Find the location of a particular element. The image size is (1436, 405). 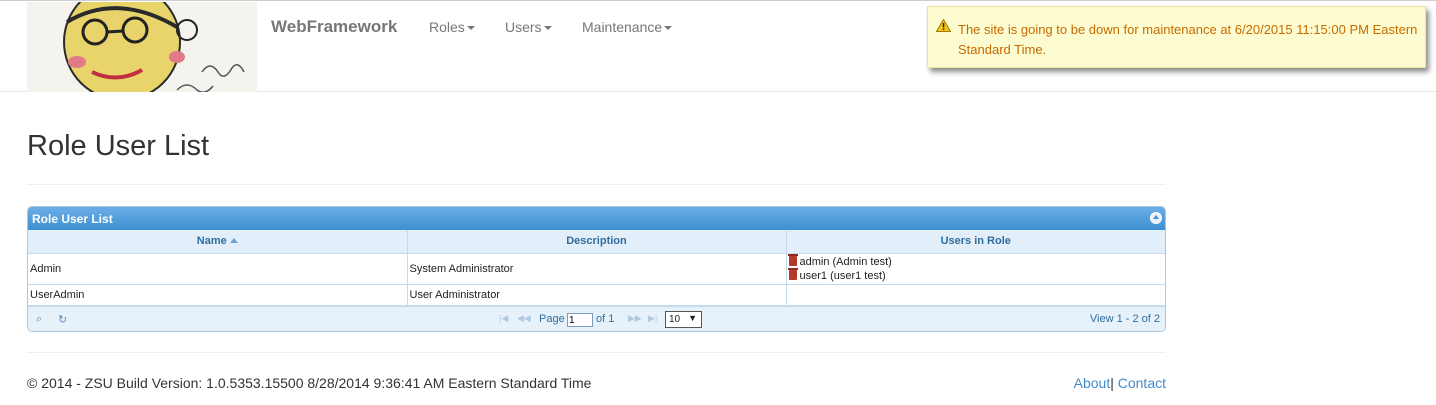

refresh-icon: ↻ is located at coordinates (62, 319).